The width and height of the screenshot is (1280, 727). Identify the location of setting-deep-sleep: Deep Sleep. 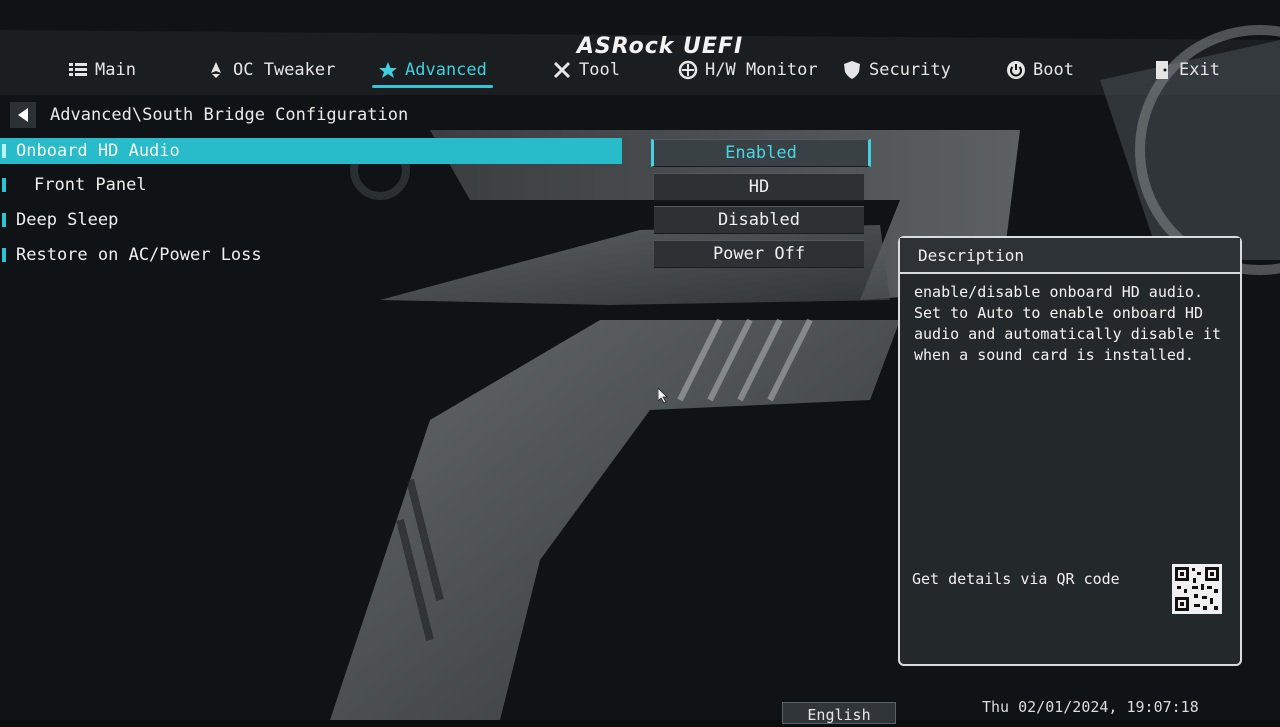
(311, 220).